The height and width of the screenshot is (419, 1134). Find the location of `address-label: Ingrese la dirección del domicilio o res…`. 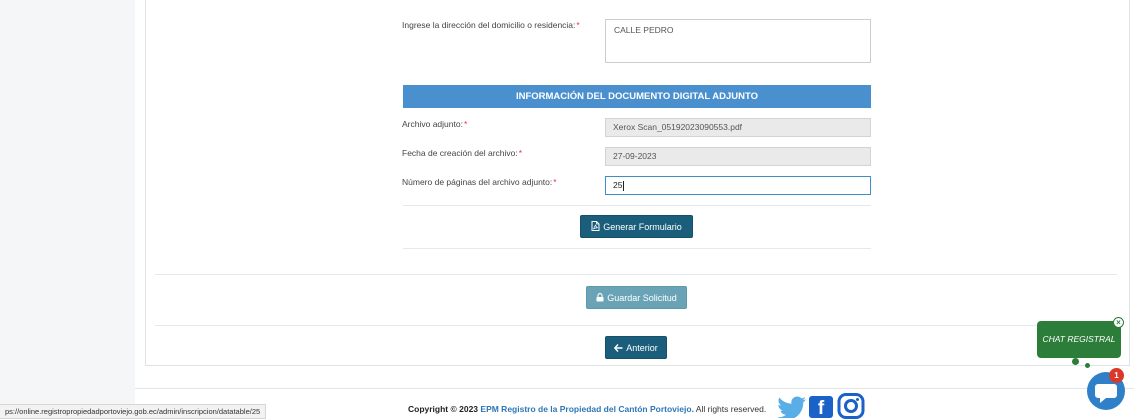

address-label: Ingrese la dirección del domicilio o res… is located at coordinates (491, 25).